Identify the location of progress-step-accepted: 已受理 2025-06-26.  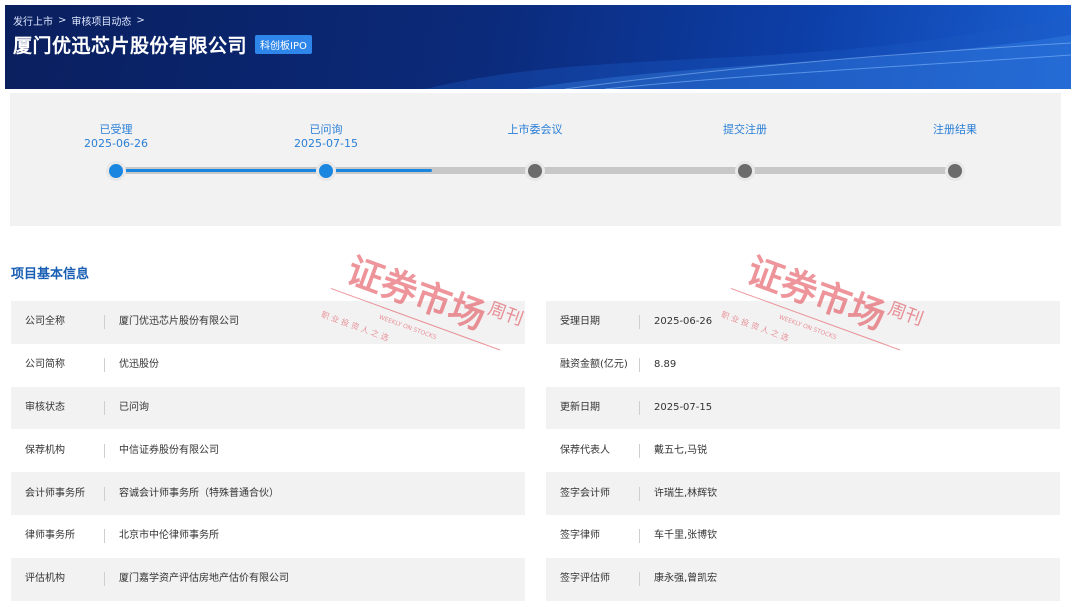
(116, 137).